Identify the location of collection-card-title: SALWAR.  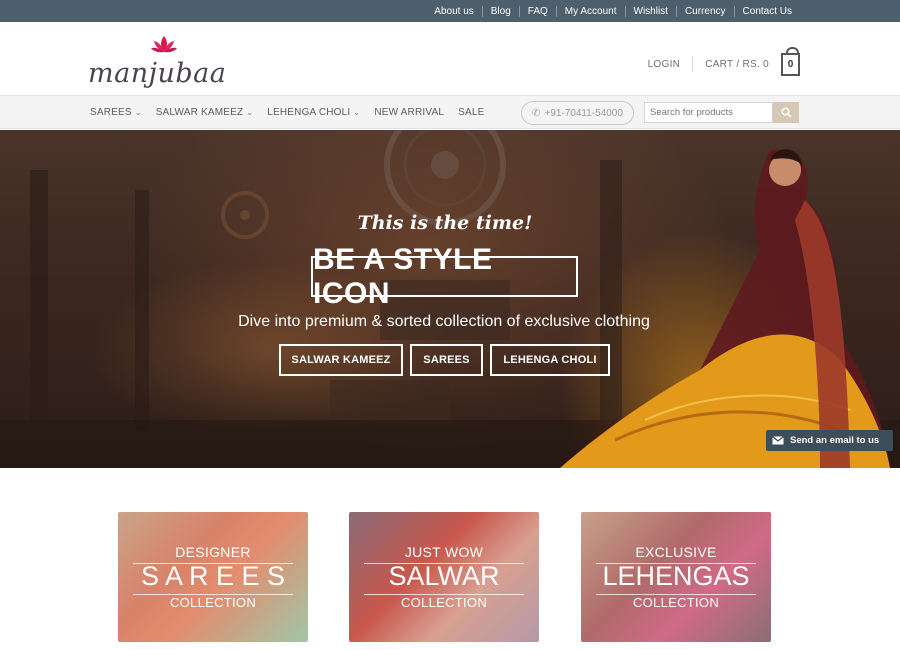
(444, 576).